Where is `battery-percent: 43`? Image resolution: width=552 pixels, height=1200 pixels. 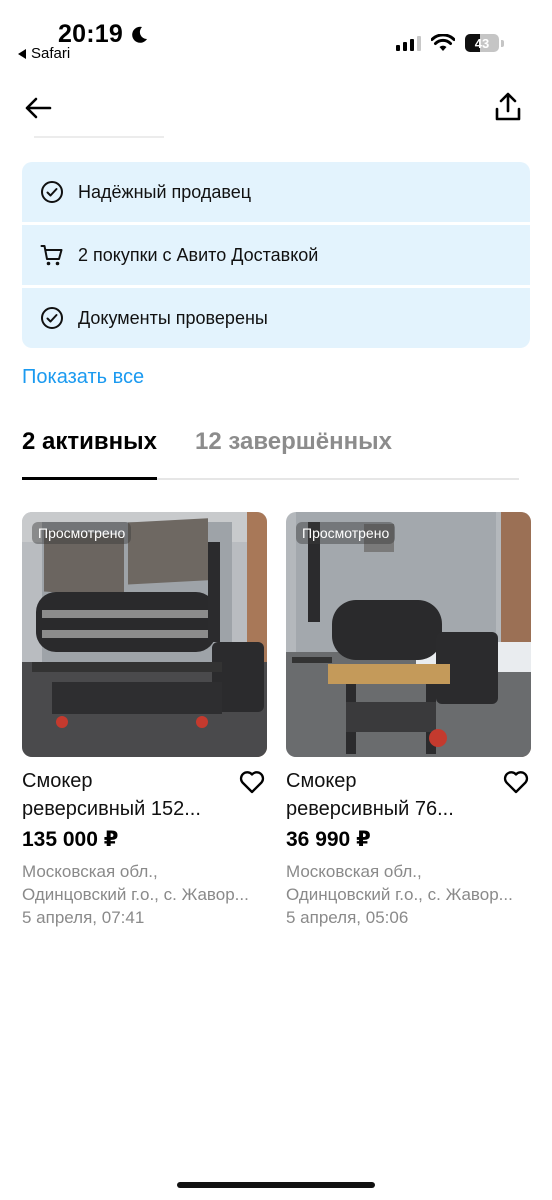 battery-percent: 43 is located at coordinates (482, 43).